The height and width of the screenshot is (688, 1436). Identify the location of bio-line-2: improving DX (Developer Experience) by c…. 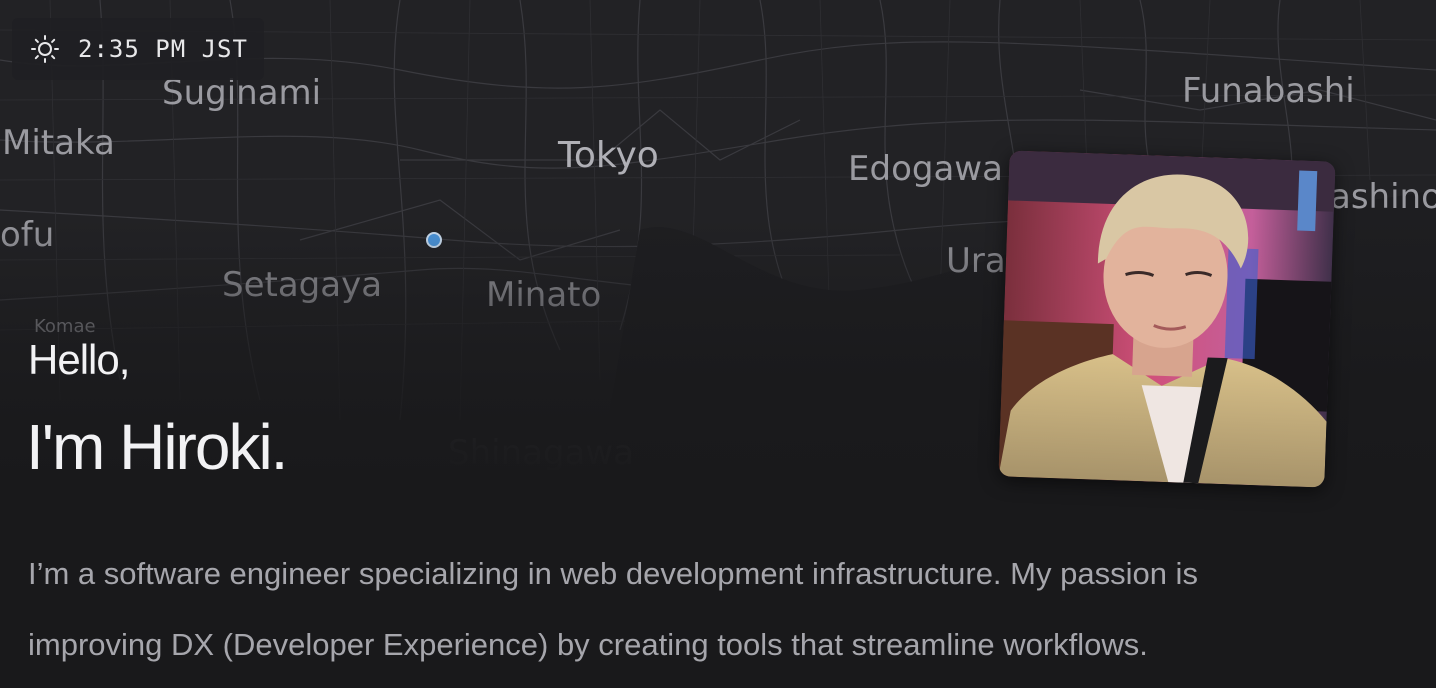
(588, 644).